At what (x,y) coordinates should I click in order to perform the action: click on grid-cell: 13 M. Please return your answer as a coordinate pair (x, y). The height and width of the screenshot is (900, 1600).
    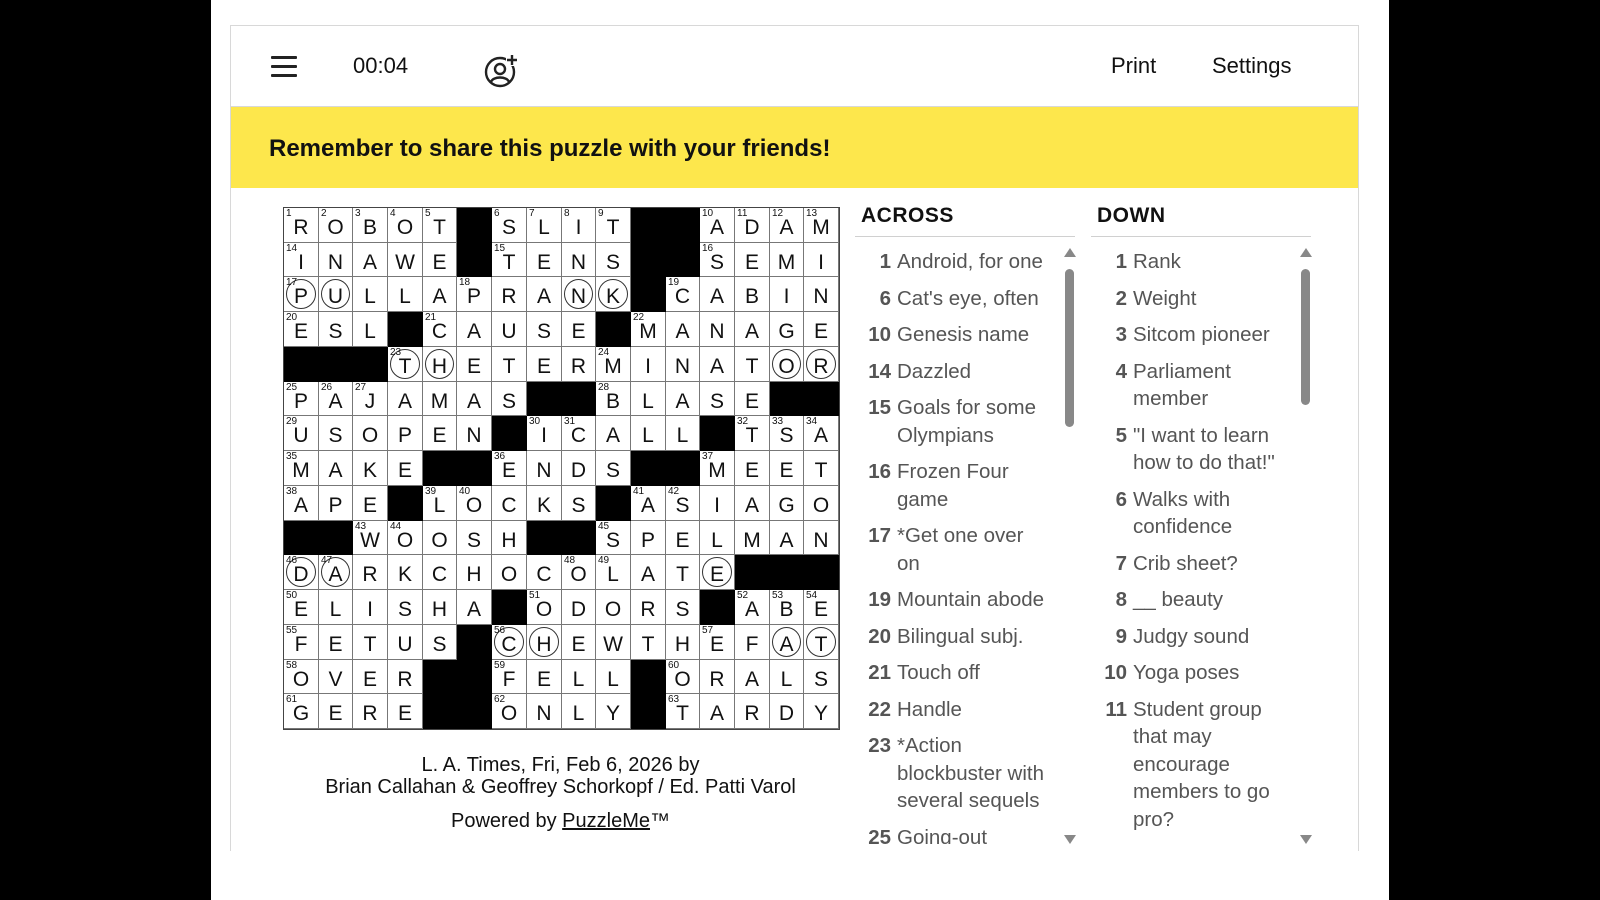
    Looking at the image, I should click on (821, 225).